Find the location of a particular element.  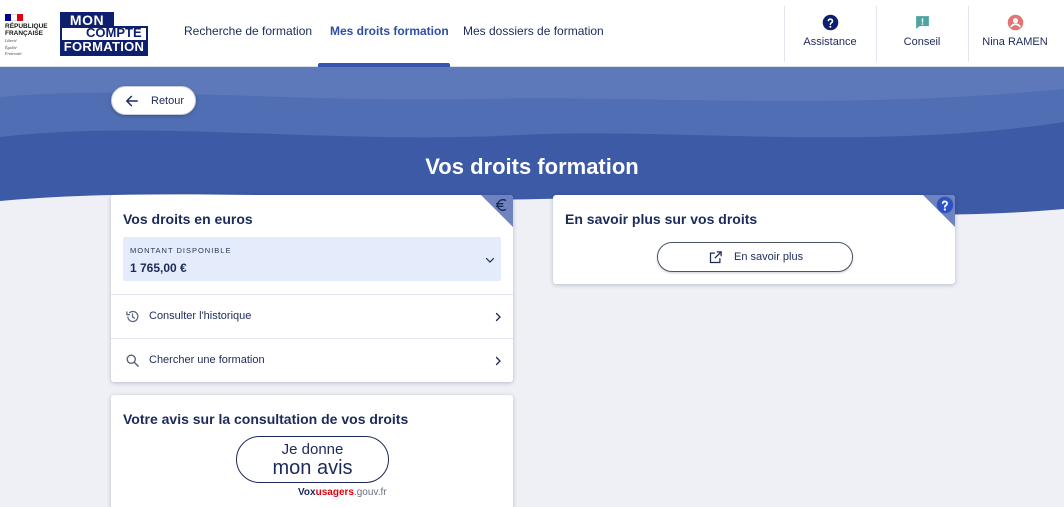

history-link-label: Consulter l'historique is located at coordinates (200, 316).